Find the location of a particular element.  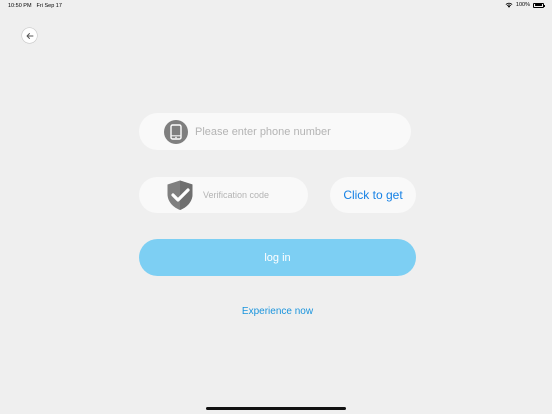

status-right: 100% is located at coordinates (525, 5).